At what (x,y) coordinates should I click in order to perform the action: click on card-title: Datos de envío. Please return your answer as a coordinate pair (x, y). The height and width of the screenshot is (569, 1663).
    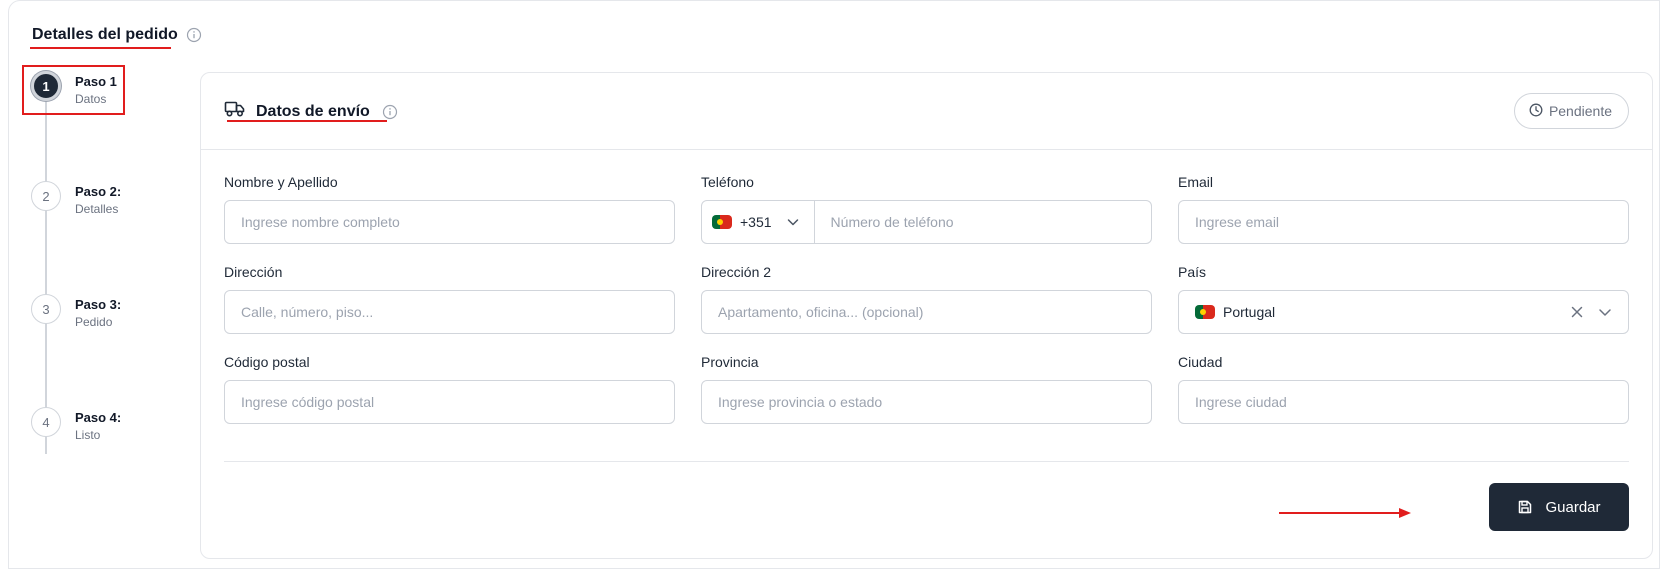
    Looking at the image, I should click on (313, 111).